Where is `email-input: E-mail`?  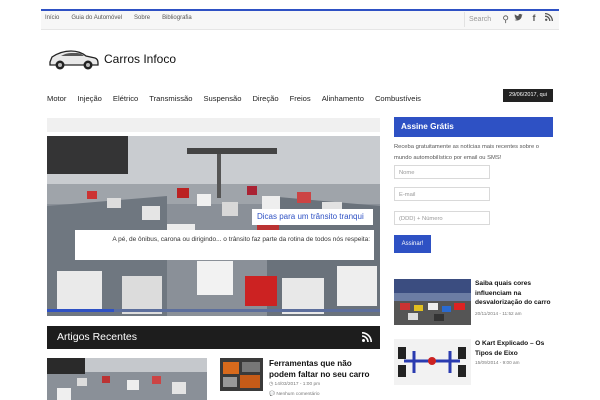
email-input: E-mail is located at coordinates (442, 194).